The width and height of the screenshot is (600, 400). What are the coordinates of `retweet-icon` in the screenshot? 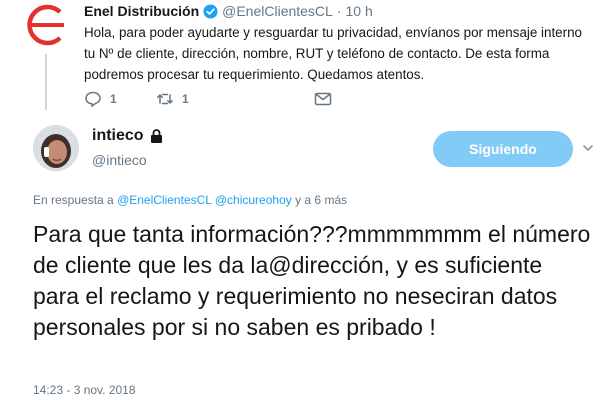 It's located at (165, 99).